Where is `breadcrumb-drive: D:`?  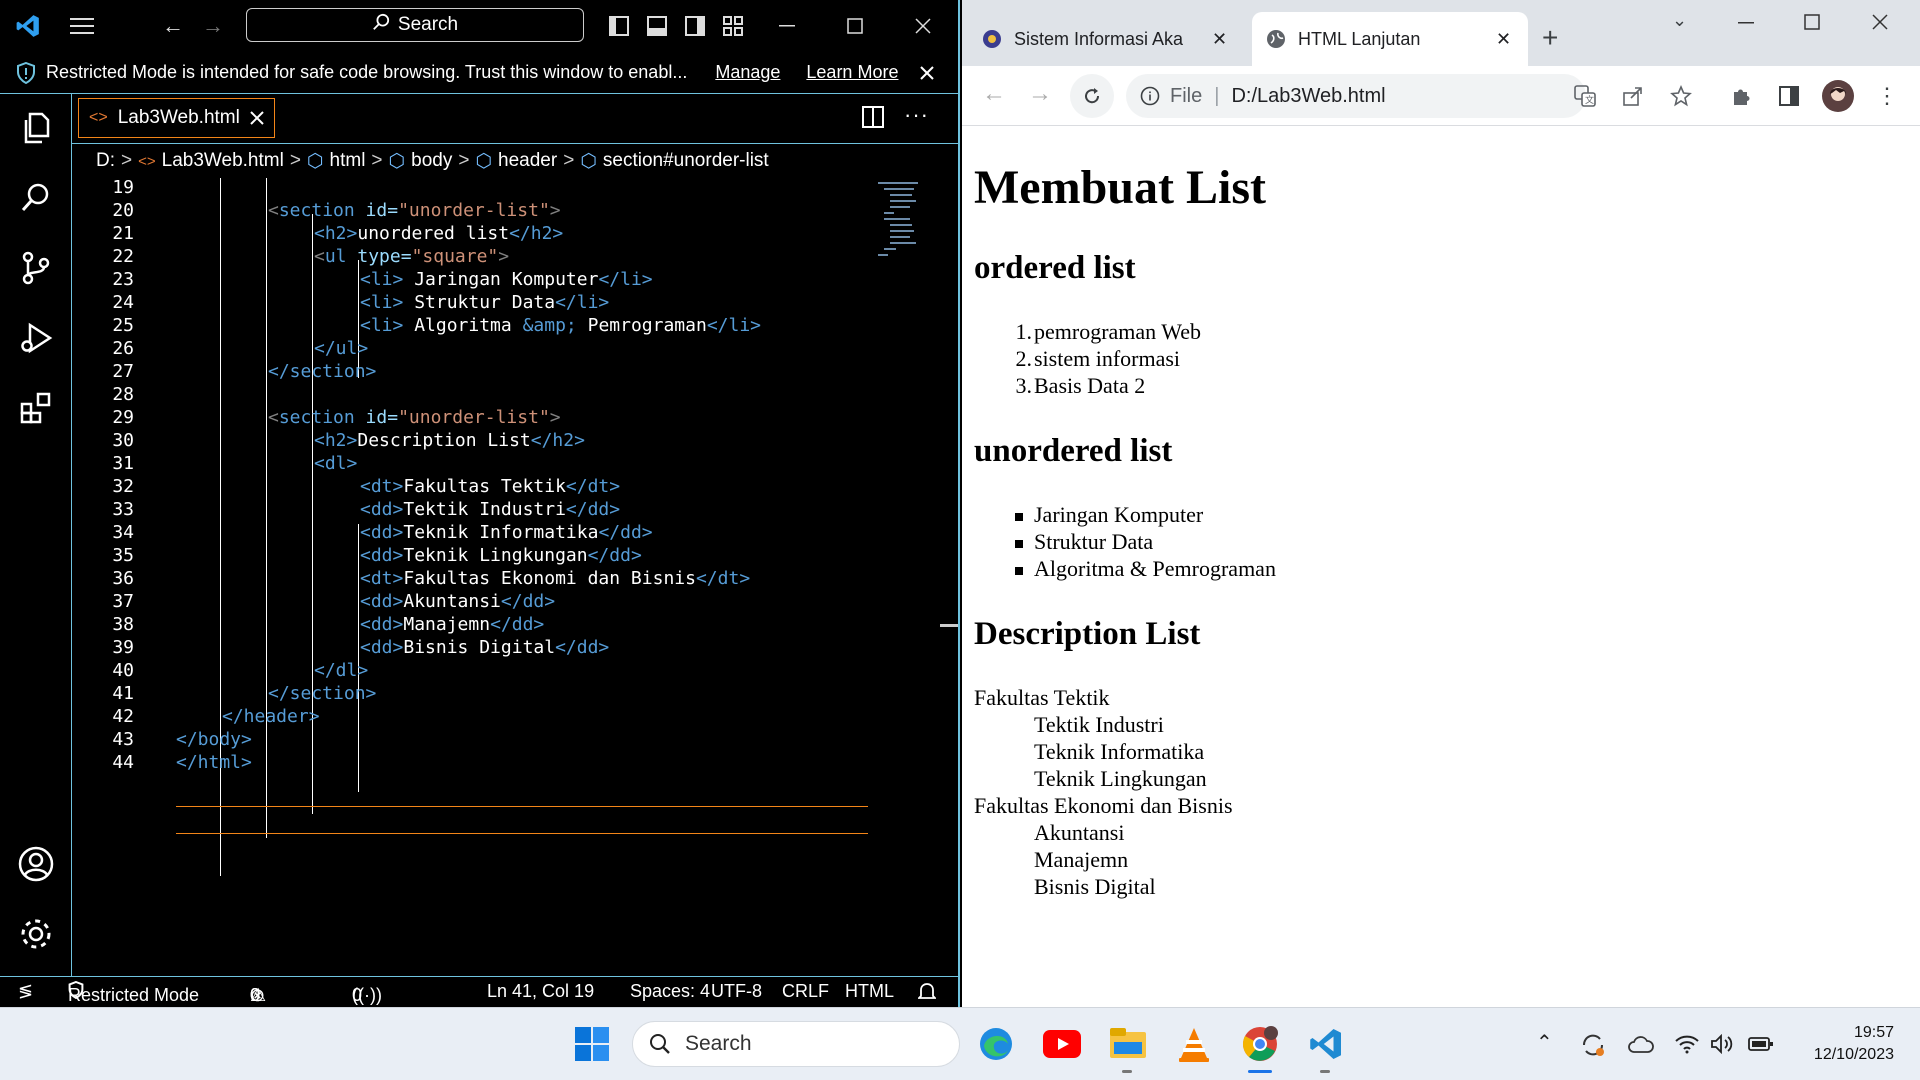 breadcrumb-drive: D: is located at coordinates (105, 161).